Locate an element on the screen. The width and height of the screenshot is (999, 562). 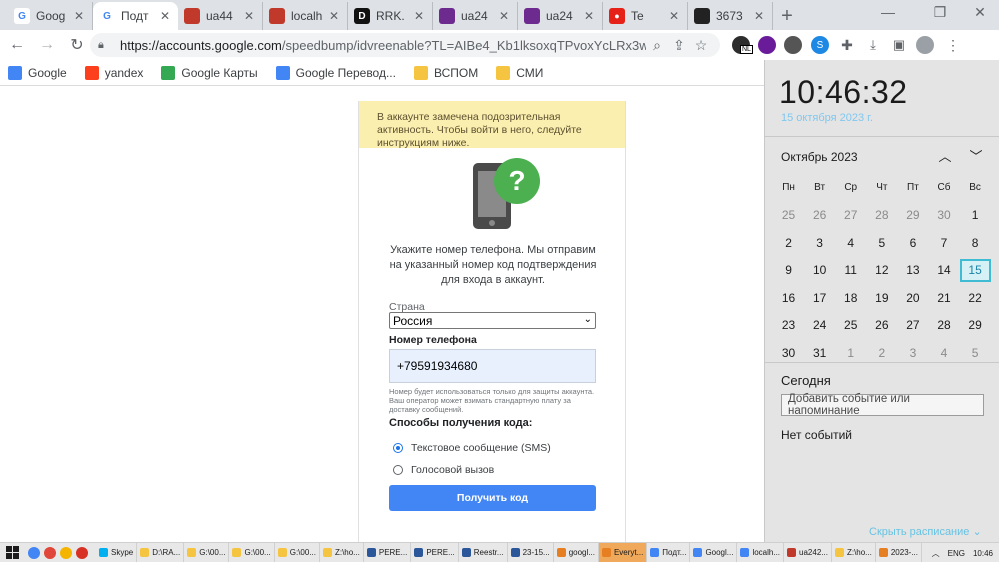
extension-nl-icon: NL is located at coordinates (742, 45).